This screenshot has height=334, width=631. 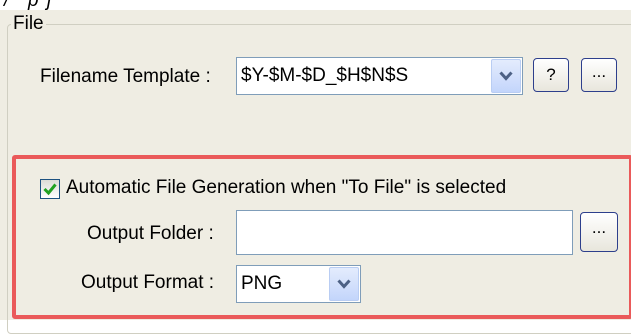 I want to click on filename-template-dropdown-button, so click(x=506, y=76).